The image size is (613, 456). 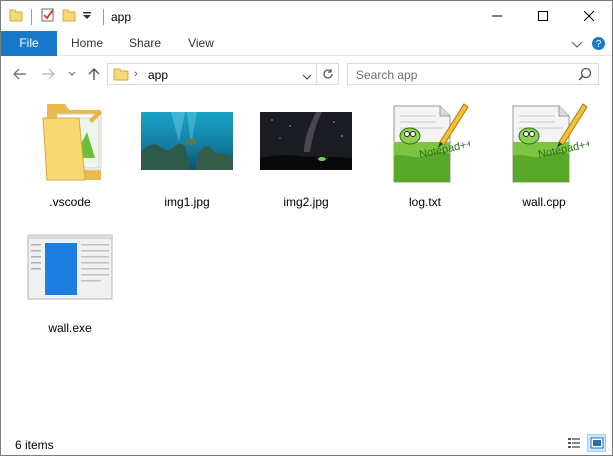 I want to click on file-item: img2.jpg, so click(x=306, y=153).